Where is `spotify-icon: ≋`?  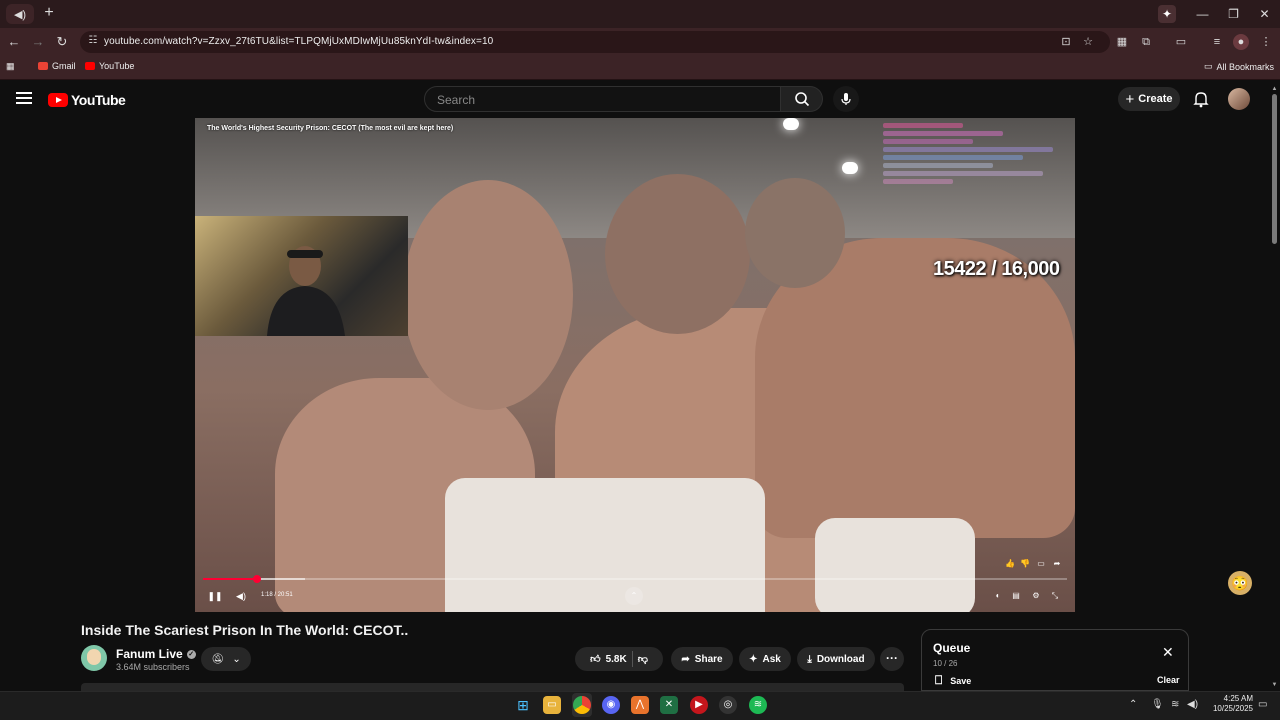 spotify-icon: ≋ is located at coordinates (758, 705).